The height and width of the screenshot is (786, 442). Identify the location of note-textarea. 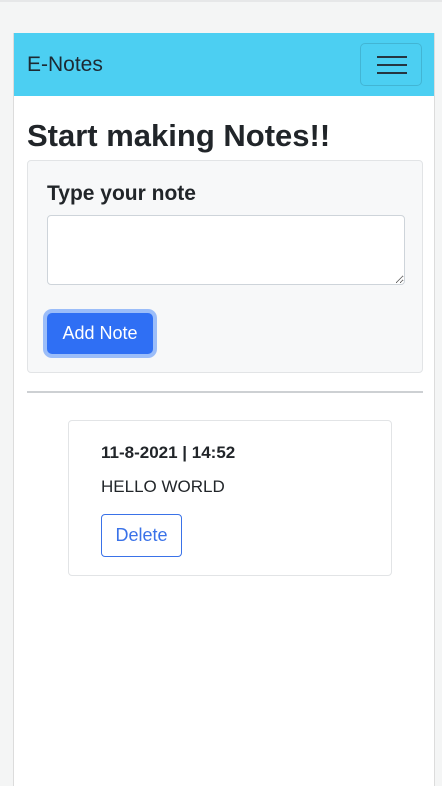
(226, 250).